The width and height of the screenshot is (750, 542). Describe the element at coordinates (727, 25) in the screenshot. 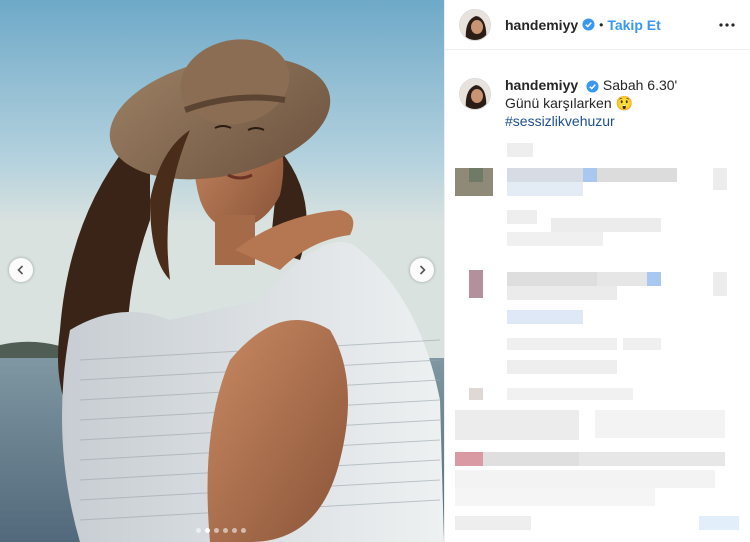

I see `more-options-icon` at that location.